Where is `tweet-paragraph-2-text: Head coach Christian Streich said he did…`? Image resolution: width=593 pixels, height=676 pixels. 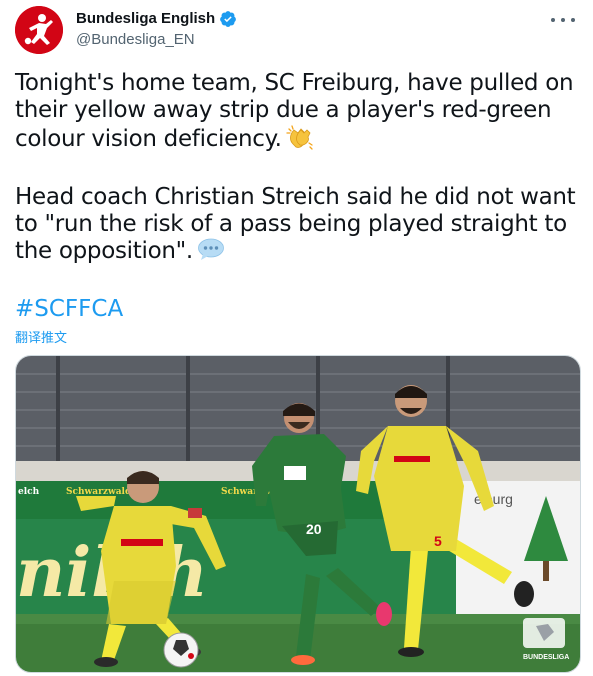 tweet-paragraph-2-text: Head coach Christian Streich said he did… is located at coordinates (295, 224).